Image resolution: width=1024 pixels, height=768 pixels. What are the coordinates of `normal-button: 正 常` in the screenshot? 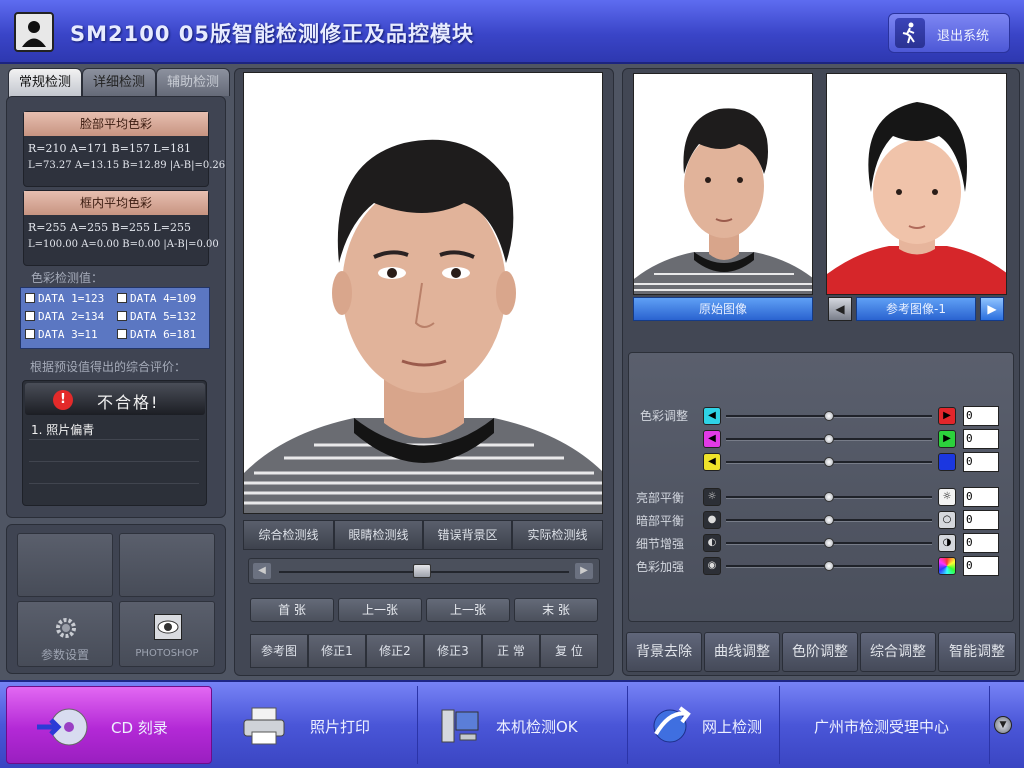 It's located at (511, 651).